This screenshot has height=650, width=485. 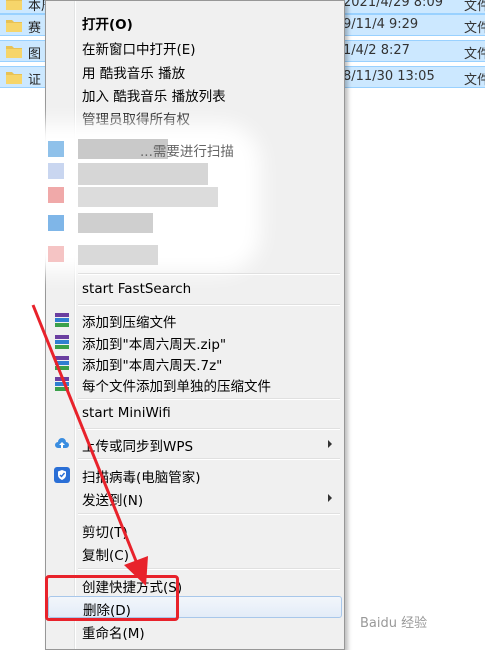 What do you see at coordinates (394, 623) in the screenshot?
I see `watermark: Baidu 经验` at bounding box center [394, 623].